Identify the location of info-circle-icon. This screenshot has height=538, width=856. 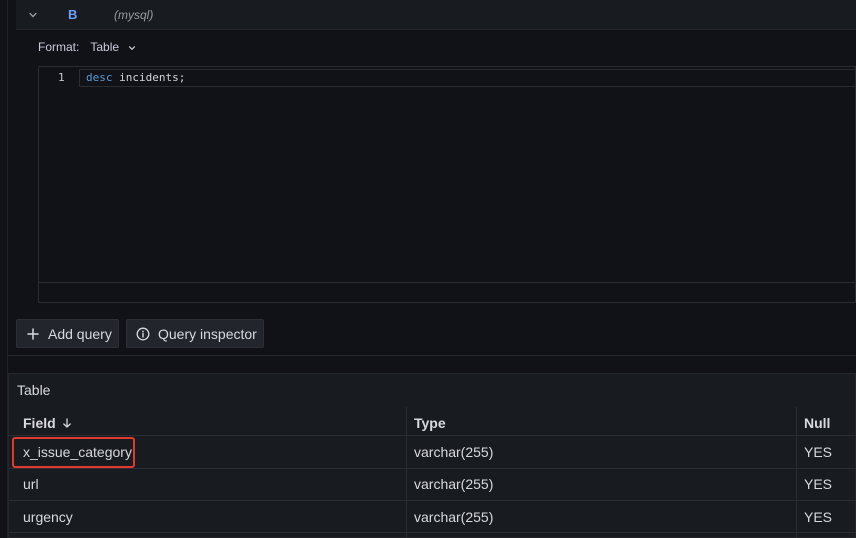
(143, 333).